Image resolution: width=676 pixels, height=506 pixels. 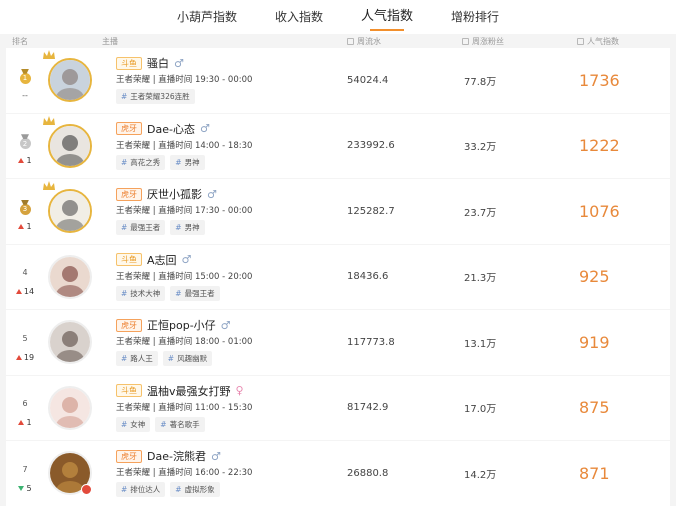 I want to click on host-name: 温柚v最强女打野, so click(x=189, y=391).